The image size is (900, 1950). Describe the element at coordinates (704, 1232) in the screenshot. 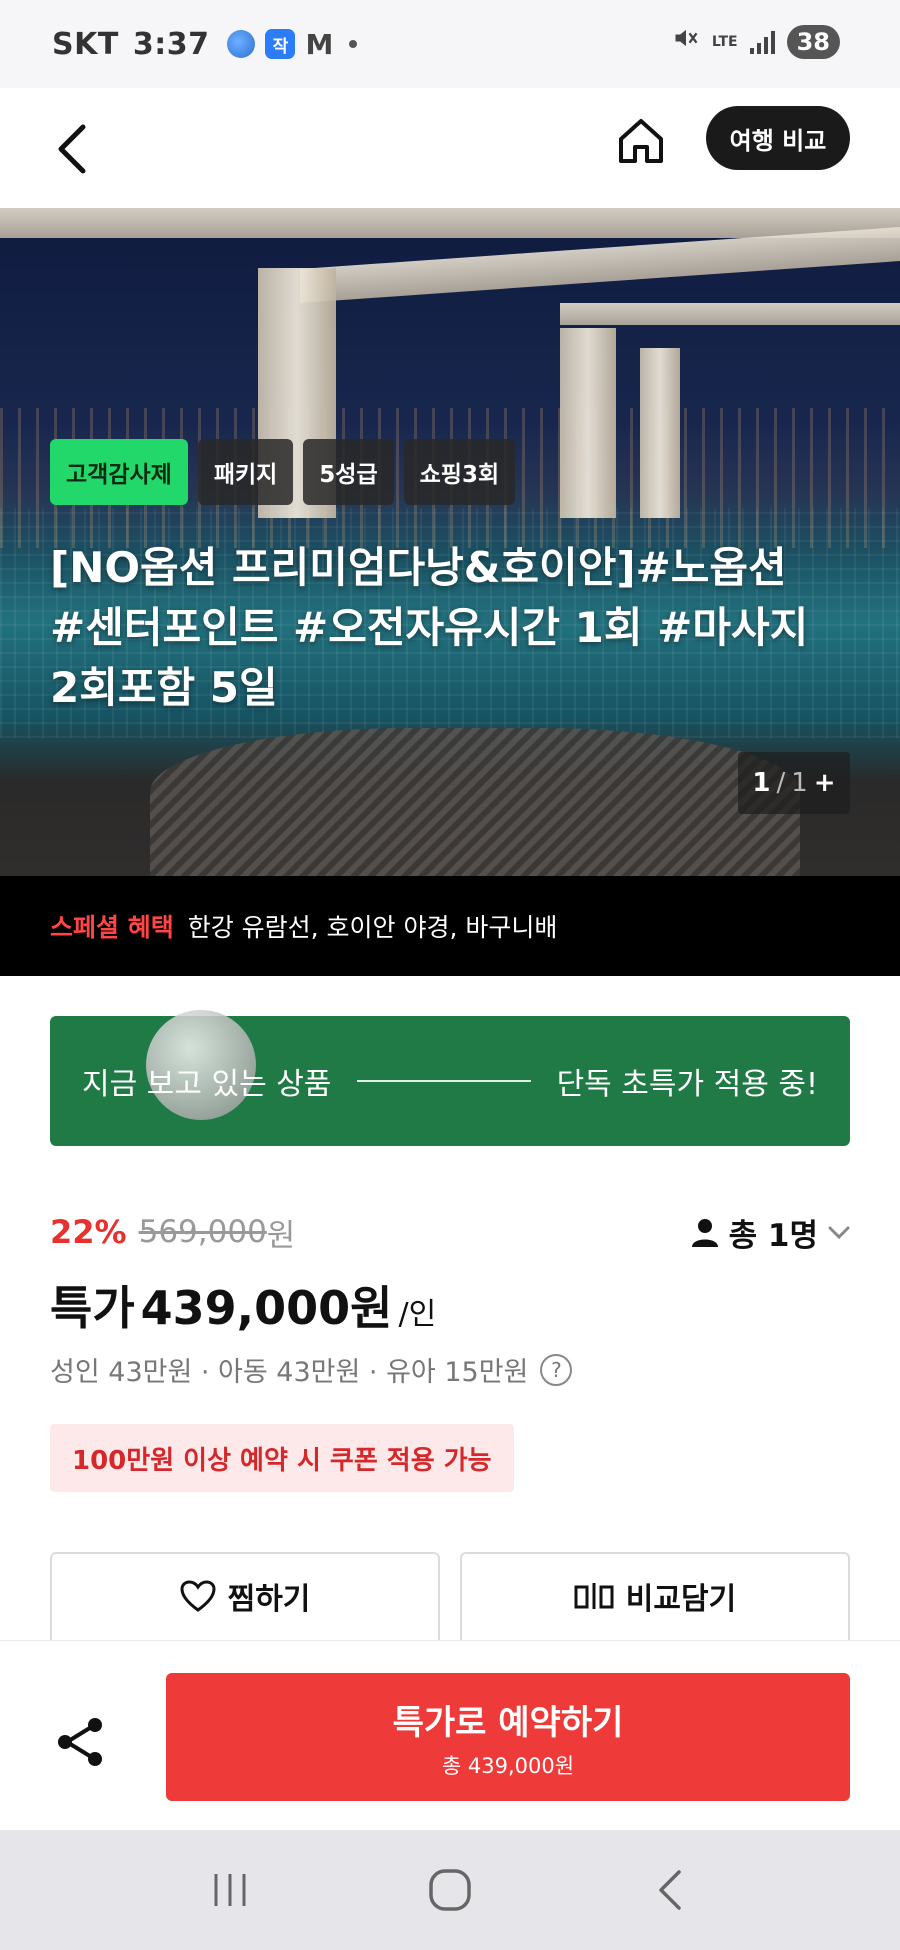

I see `person-icon` at that location.